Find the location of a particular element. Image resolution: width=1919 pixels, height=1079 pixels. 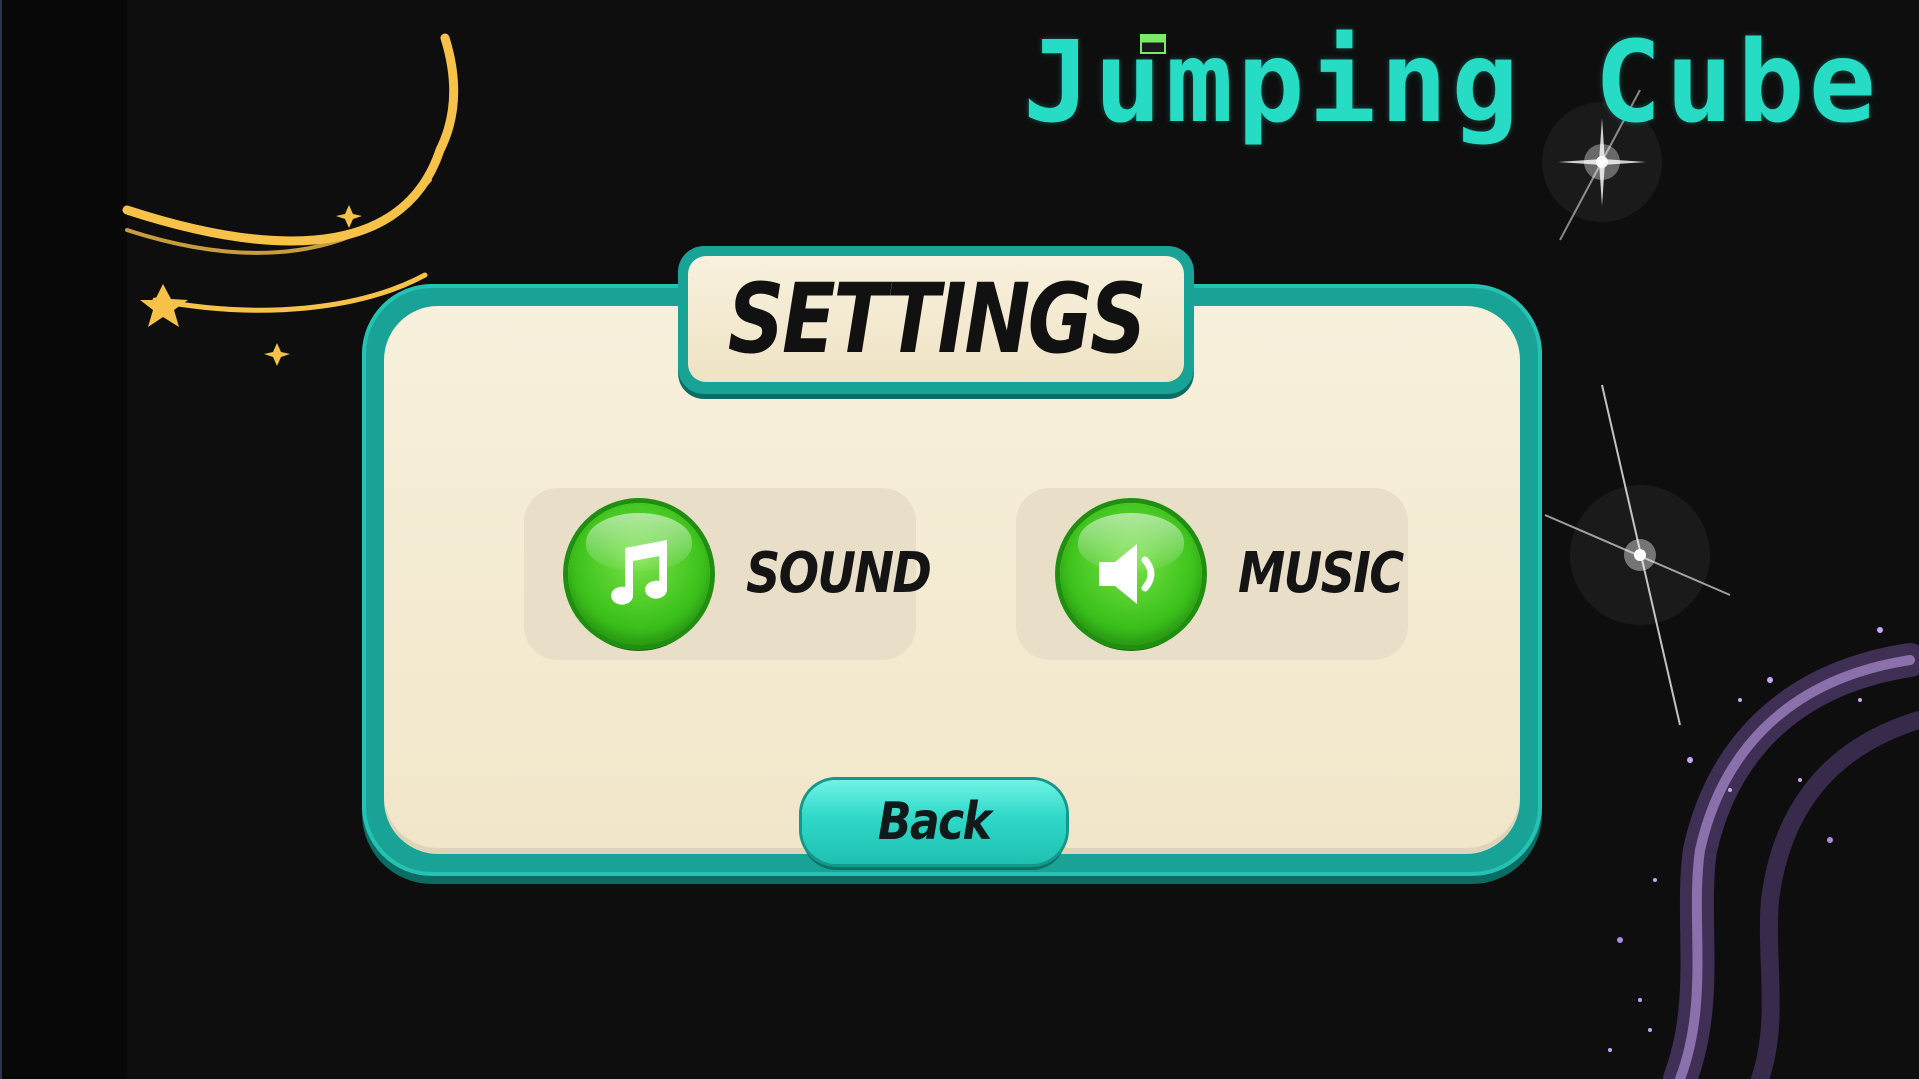

settings-title: SETTINGS is located at coordinates (937, 319).